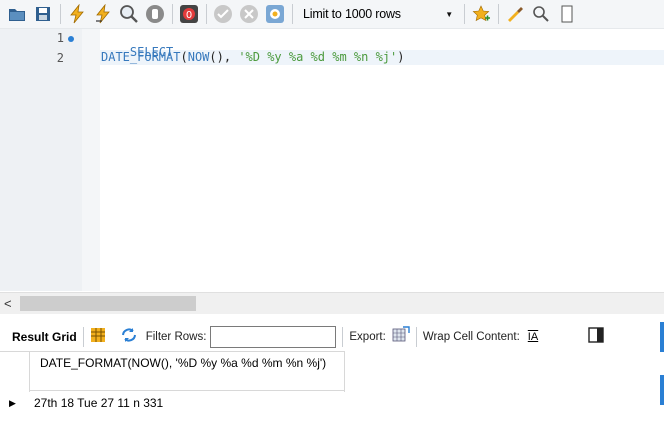  Describe the element at coordinates (96, 403) in the screenshot. I see `table-cell: 27th 18 Tue 27 11 n 331` at that location.